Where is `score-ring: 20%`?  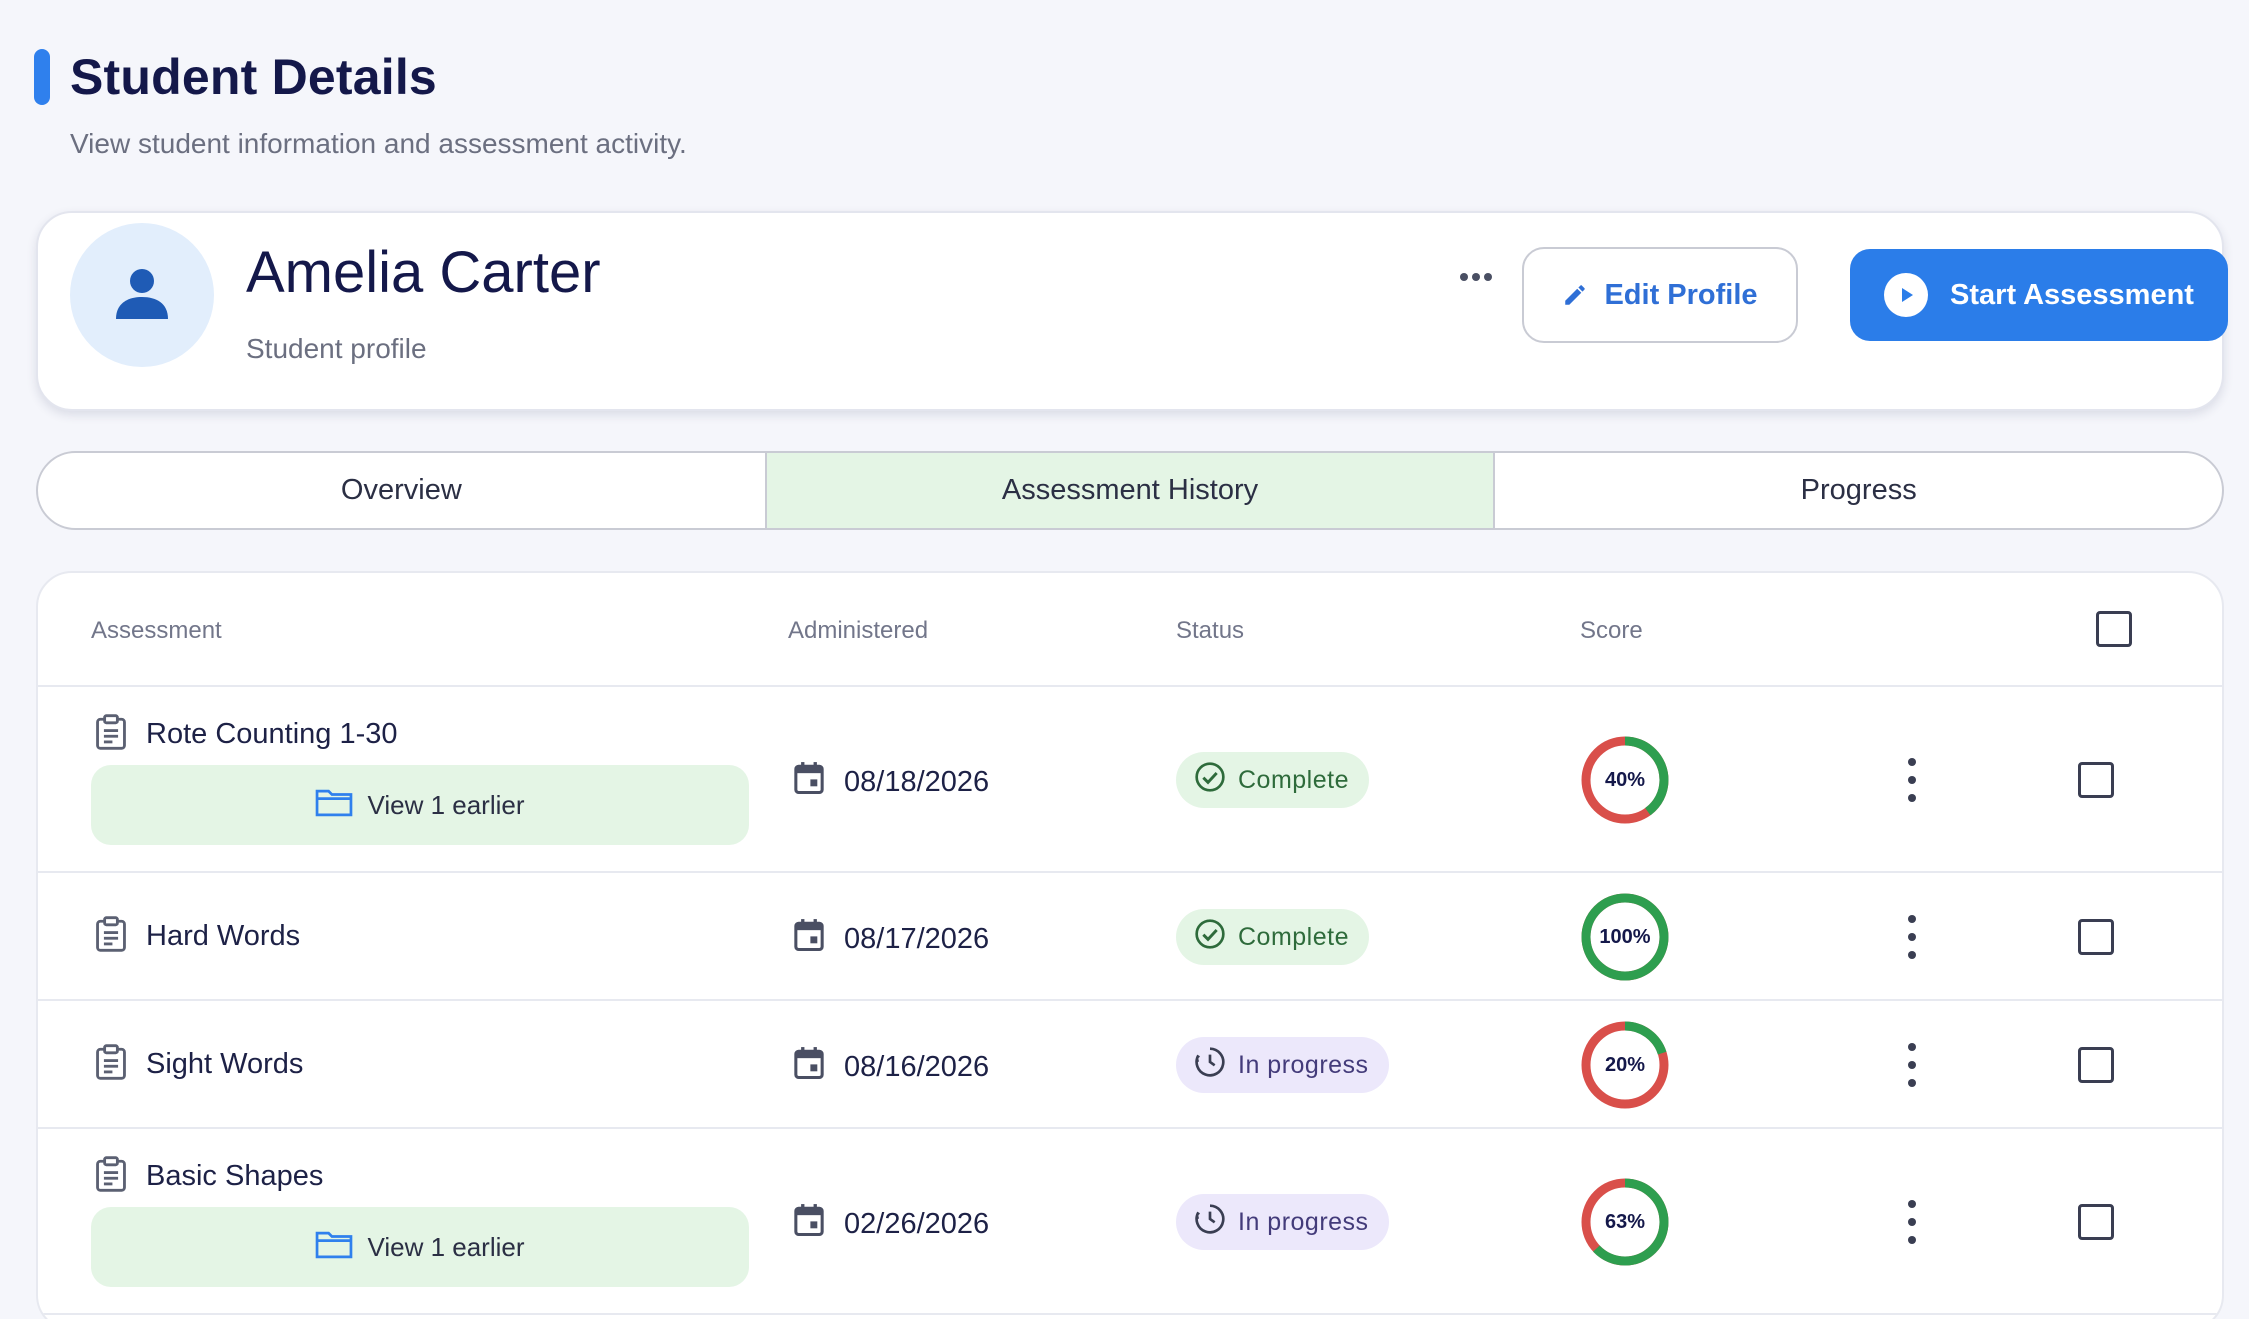
score-ring: 20% is located at coordinates (1625, 1065).